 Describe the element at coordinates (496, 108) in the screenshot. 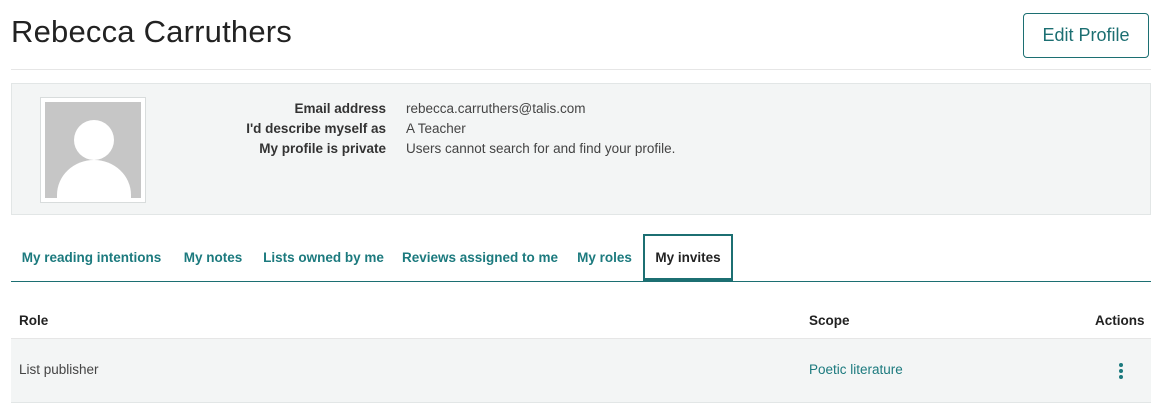

I see `detail-value-email: rebecca.carruthers@talis.com` at that location.